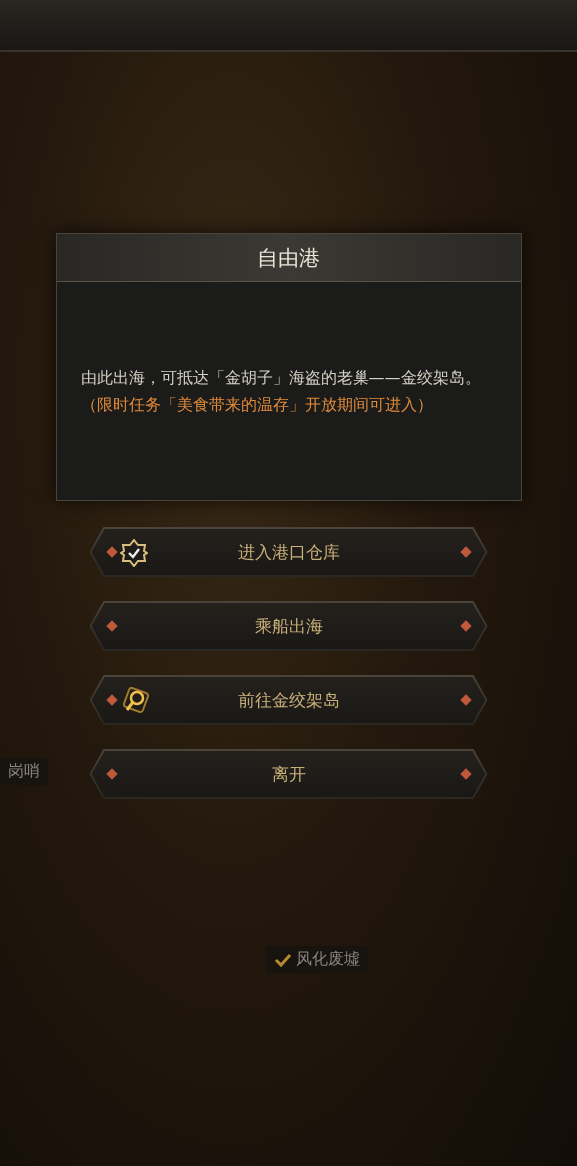  Describe the element at coordinates (288, 552) in the screenshot. I see `menu-button: 进入港口仓库` at that location.